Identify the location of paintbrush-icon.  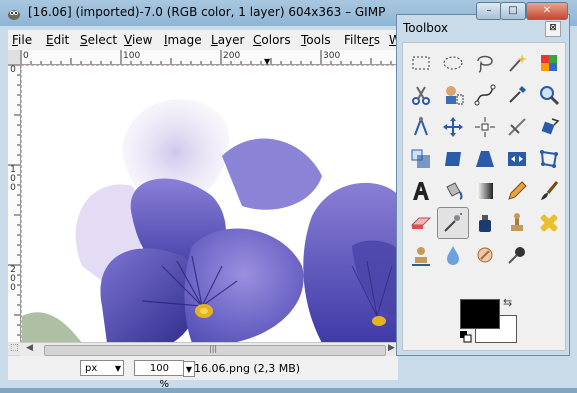
(550, 190).